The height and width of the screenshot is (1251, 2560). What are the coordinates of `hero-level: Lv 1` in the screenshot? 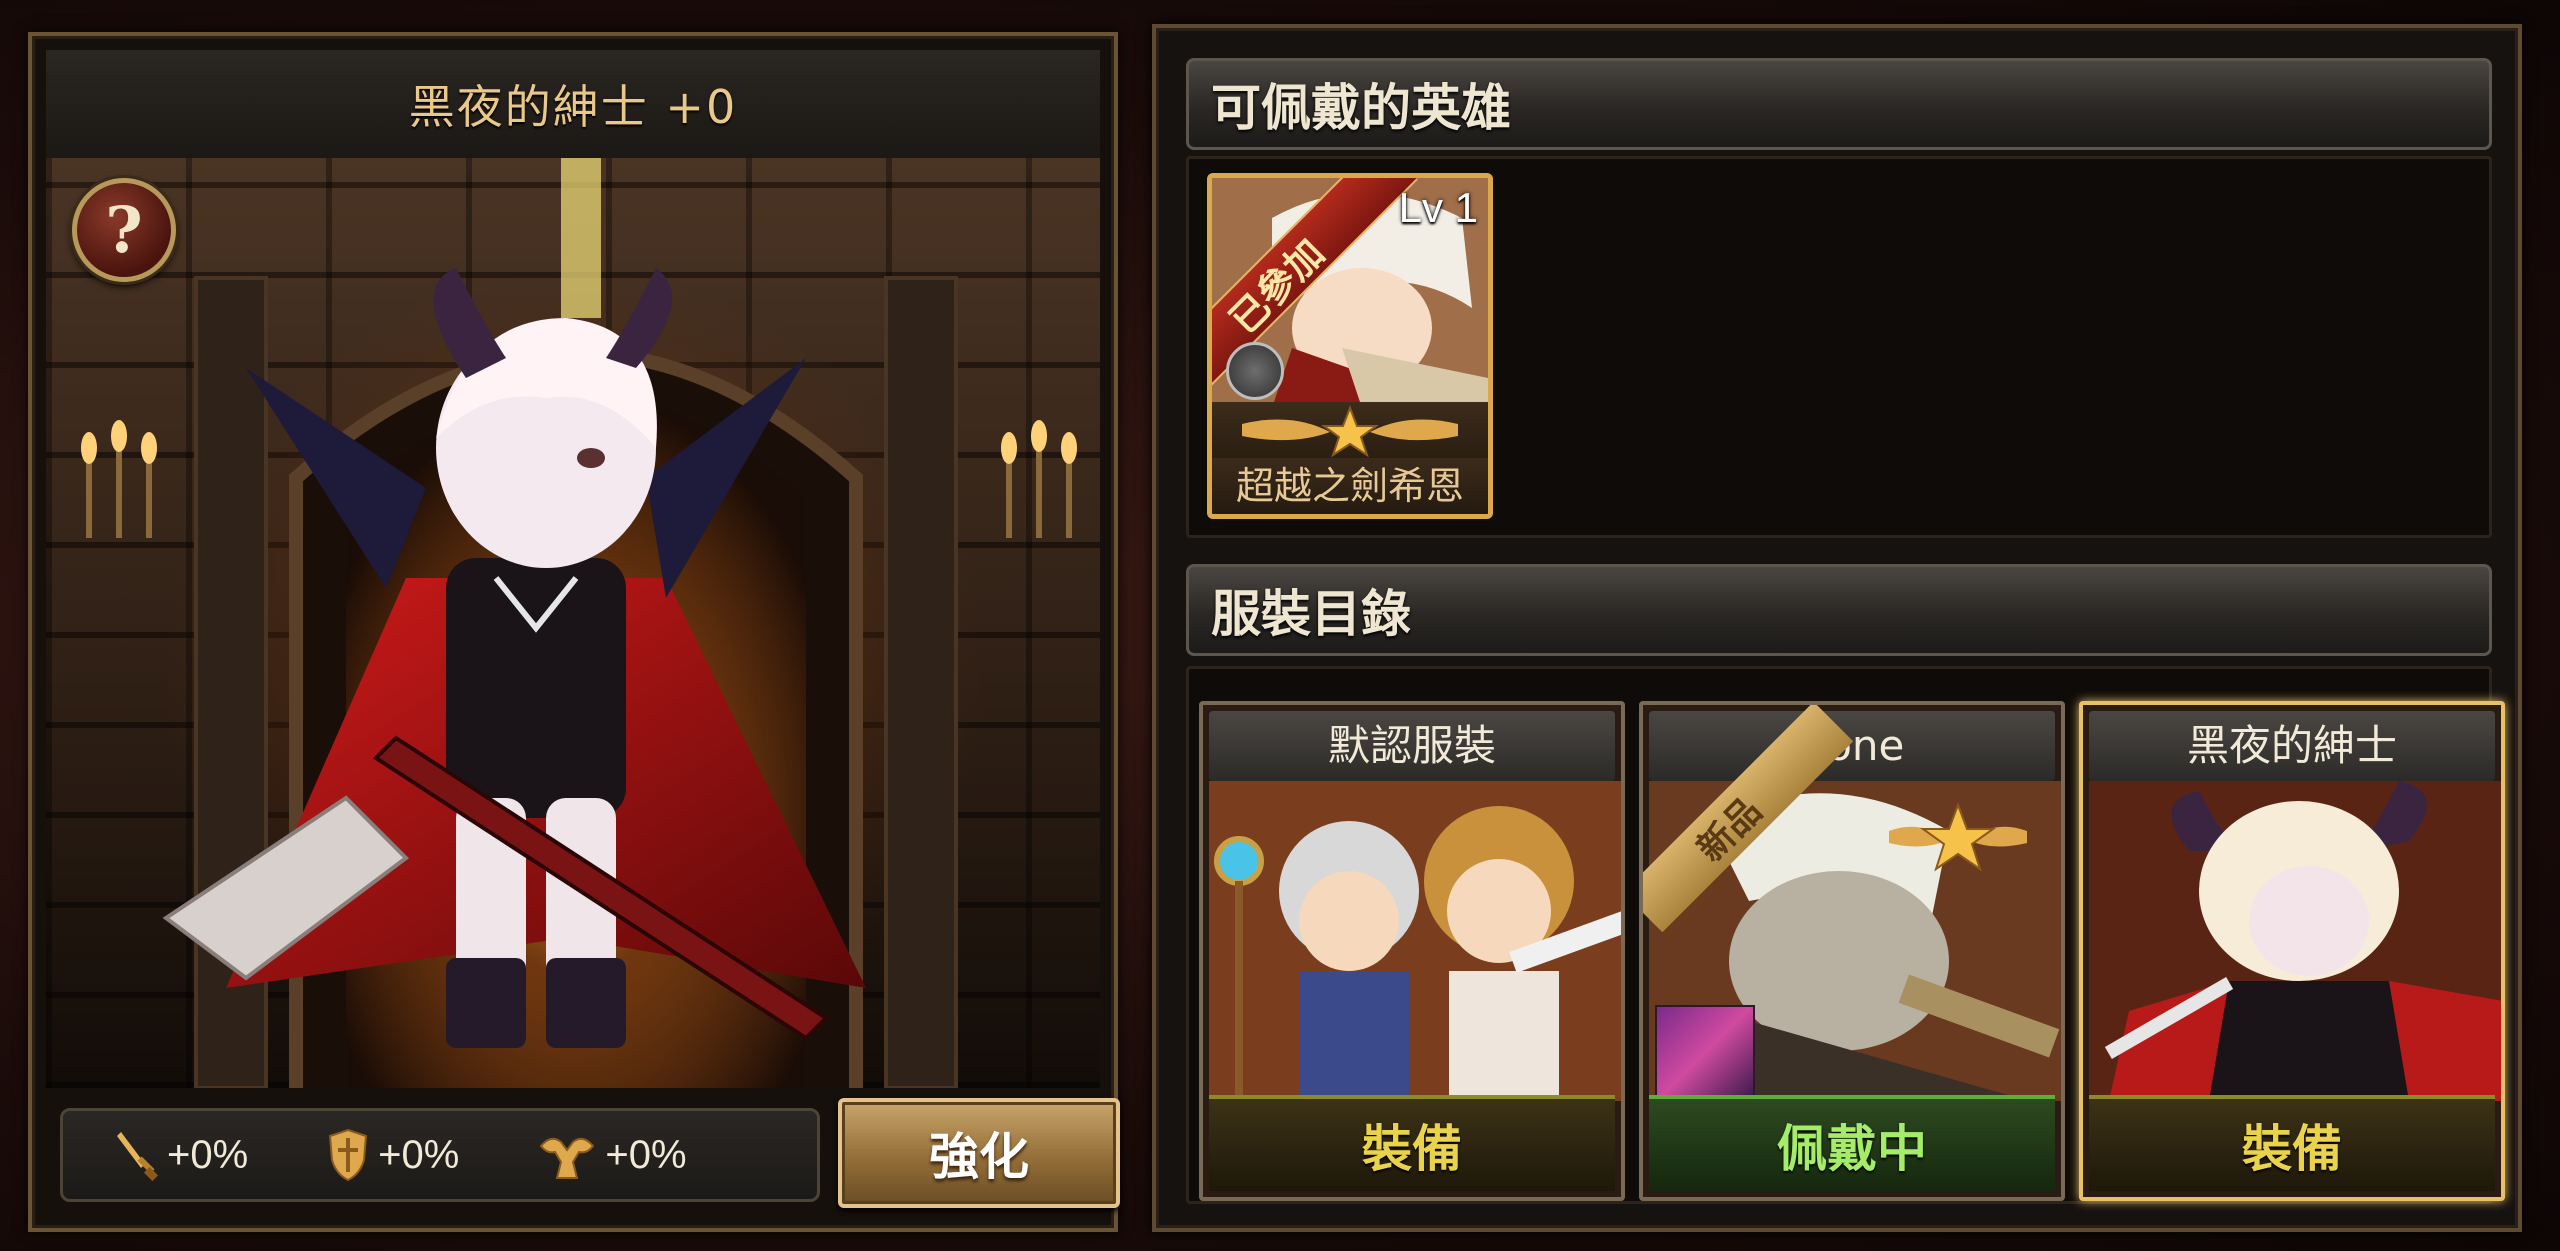 It's located at (1438, 207).